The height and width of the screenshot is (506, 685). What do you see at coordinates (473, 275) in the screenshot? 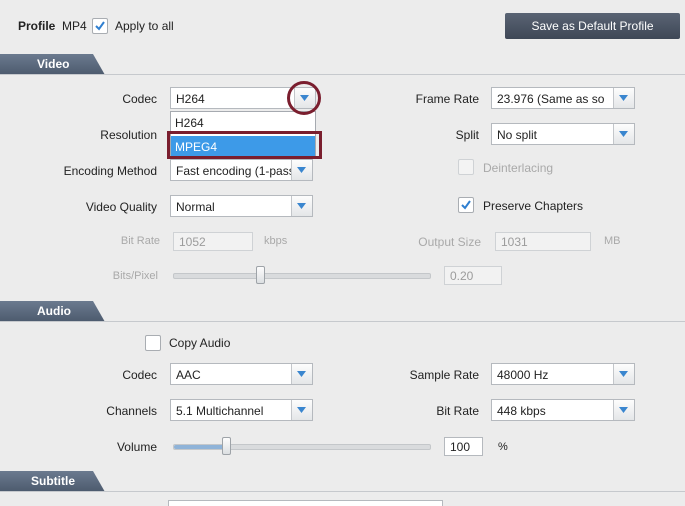
I see `bits-per-pixel-input: 0.20` at bounding box center [473, 275].